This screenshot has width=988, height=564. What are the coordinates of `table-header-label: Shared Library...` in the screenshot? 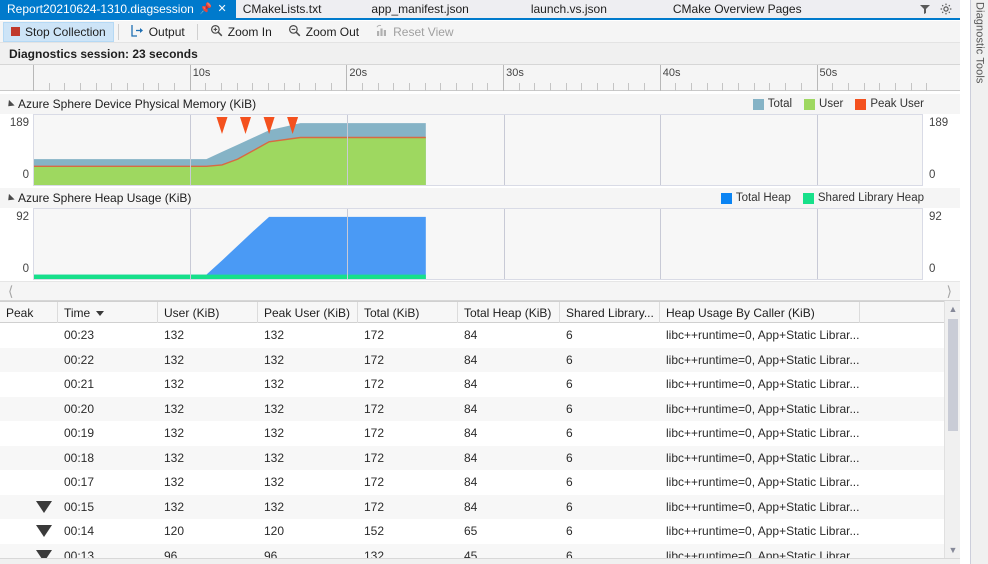 It's located at (610, 313).